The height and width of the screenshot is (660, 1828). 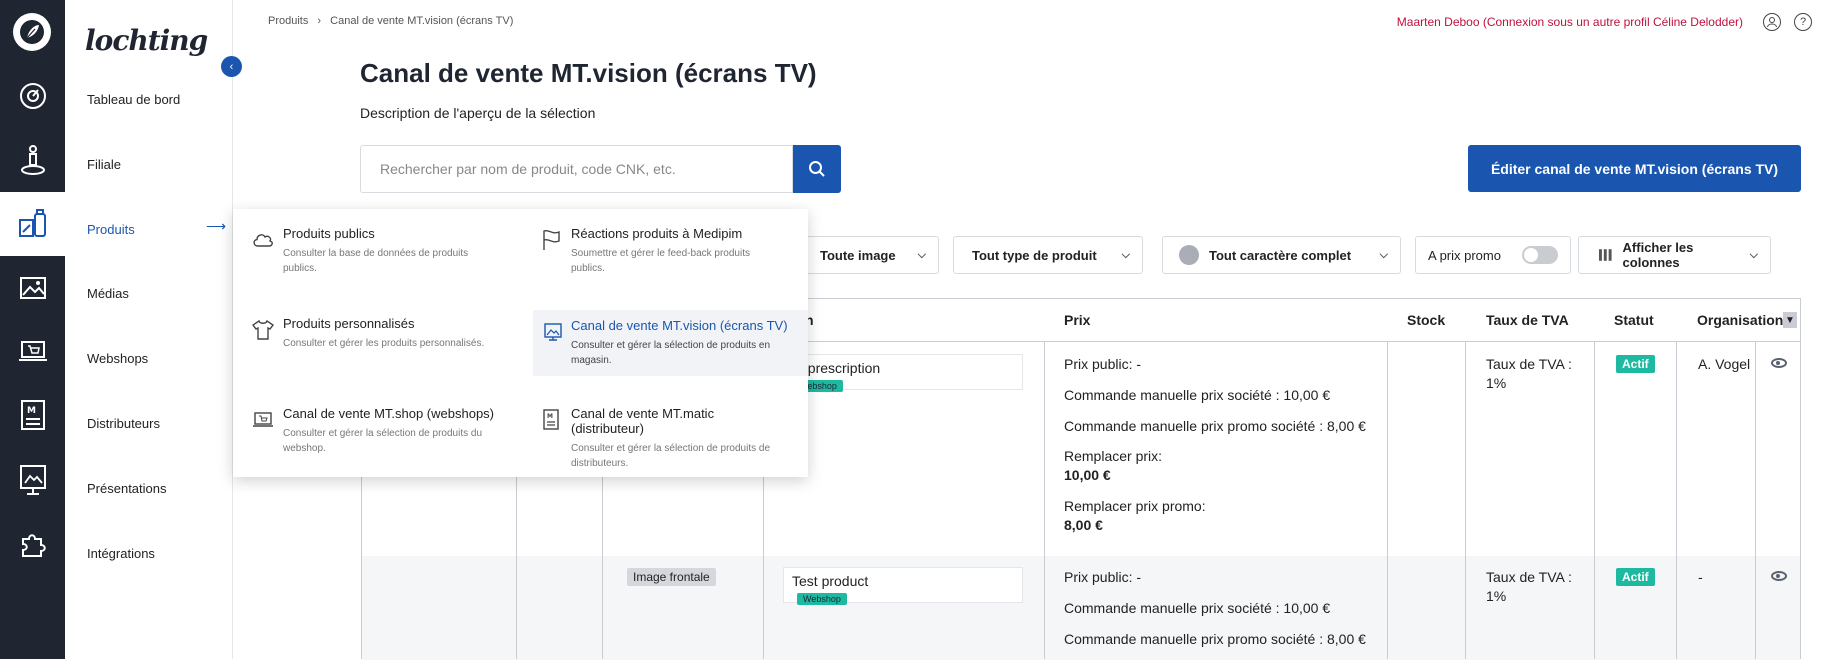 What do you see at coordinates (32, 96) in the screenshot?
I see `dashboard-icon` at bounding box center [32, 96].